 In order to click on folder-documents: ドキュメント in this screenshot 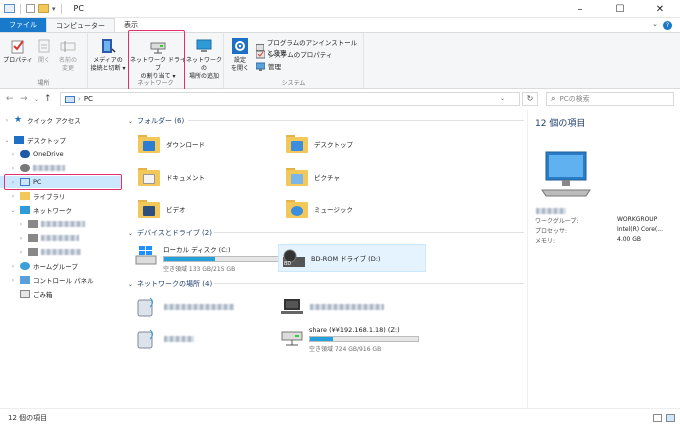, I will do `click(171, 177)`.